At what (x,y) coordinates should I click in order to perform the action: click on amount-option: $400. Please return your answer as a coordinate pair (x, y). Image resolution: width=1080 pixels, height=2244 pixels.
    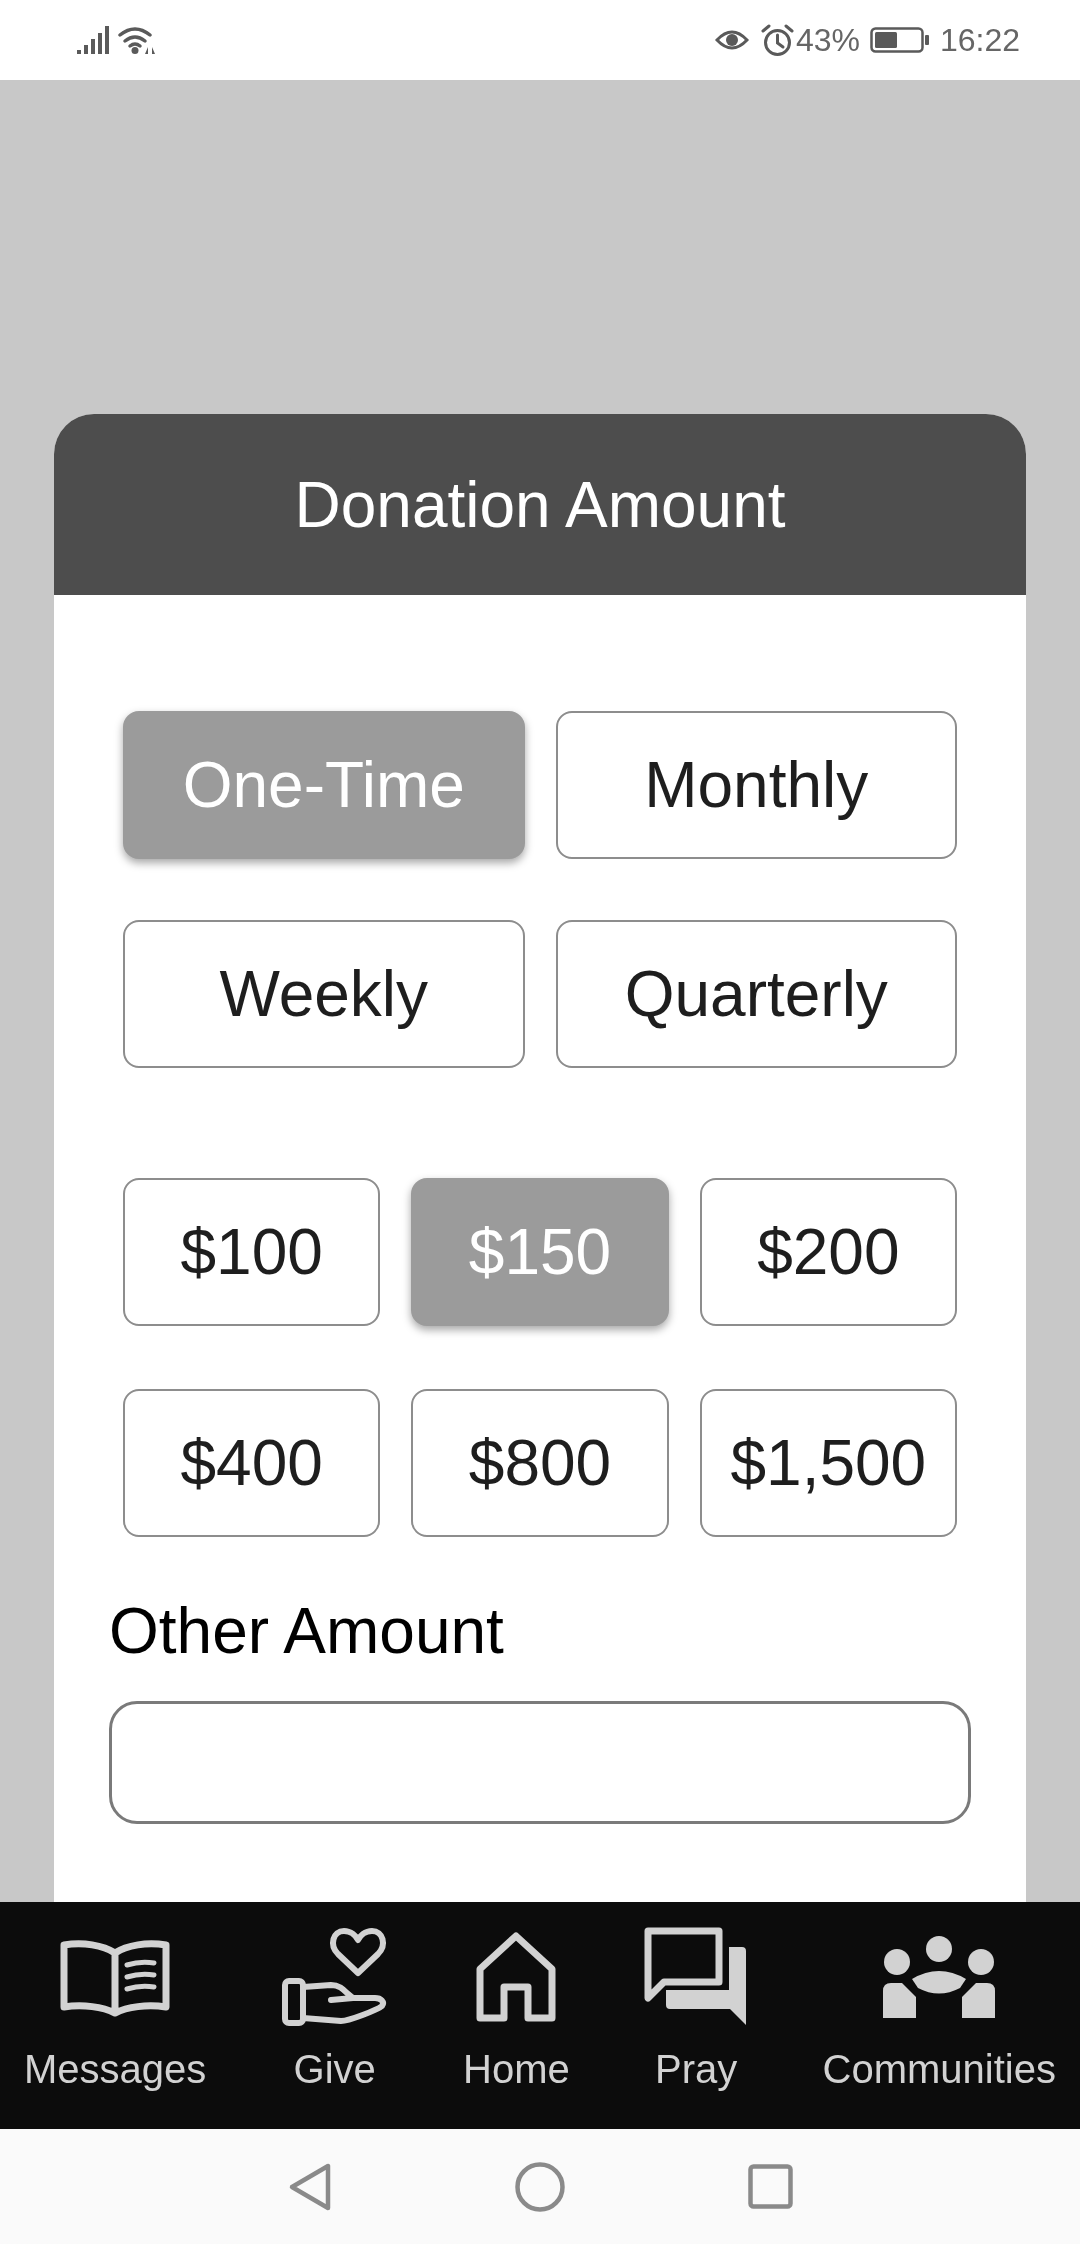
    Looking at the image, I should click on (252, 1463).